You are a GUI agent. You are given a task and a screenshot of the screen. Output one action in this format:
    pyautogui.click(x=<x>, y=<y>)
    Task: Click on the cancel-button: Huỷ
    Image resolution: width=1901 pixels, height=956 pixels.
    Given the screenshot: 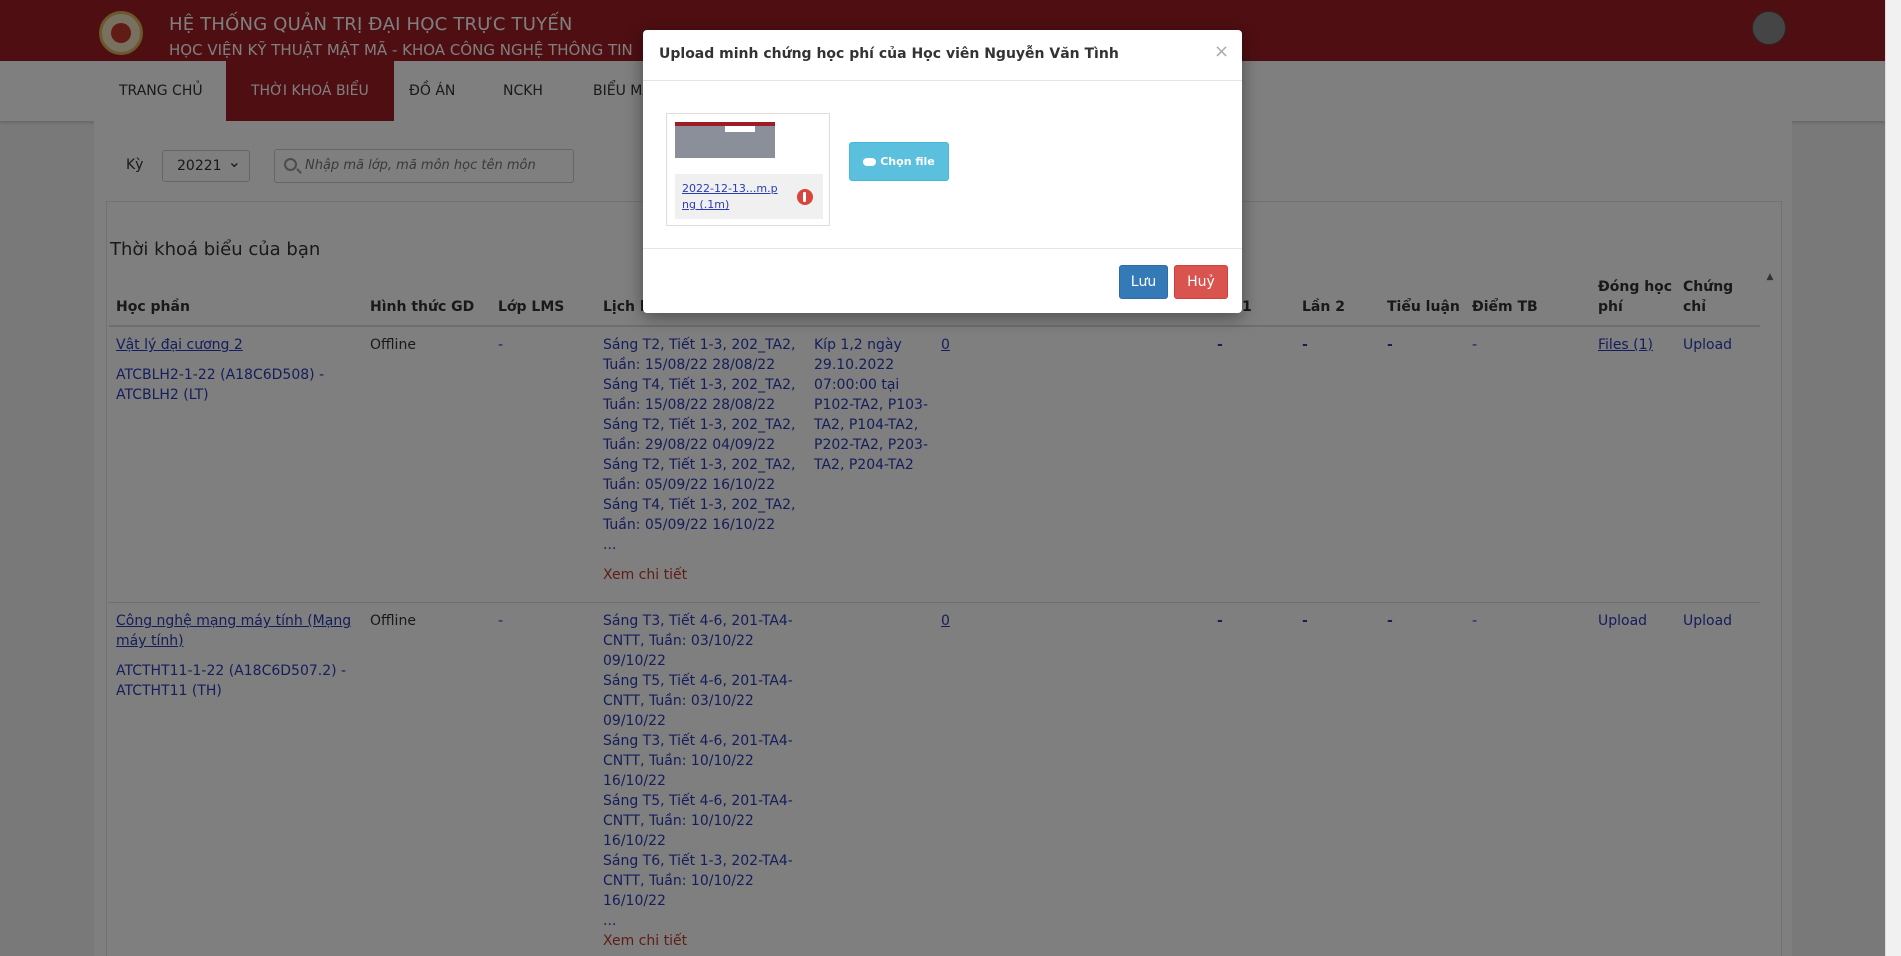 What is the action you would take?
    pyautogui.click(x=1201, y=282)
    